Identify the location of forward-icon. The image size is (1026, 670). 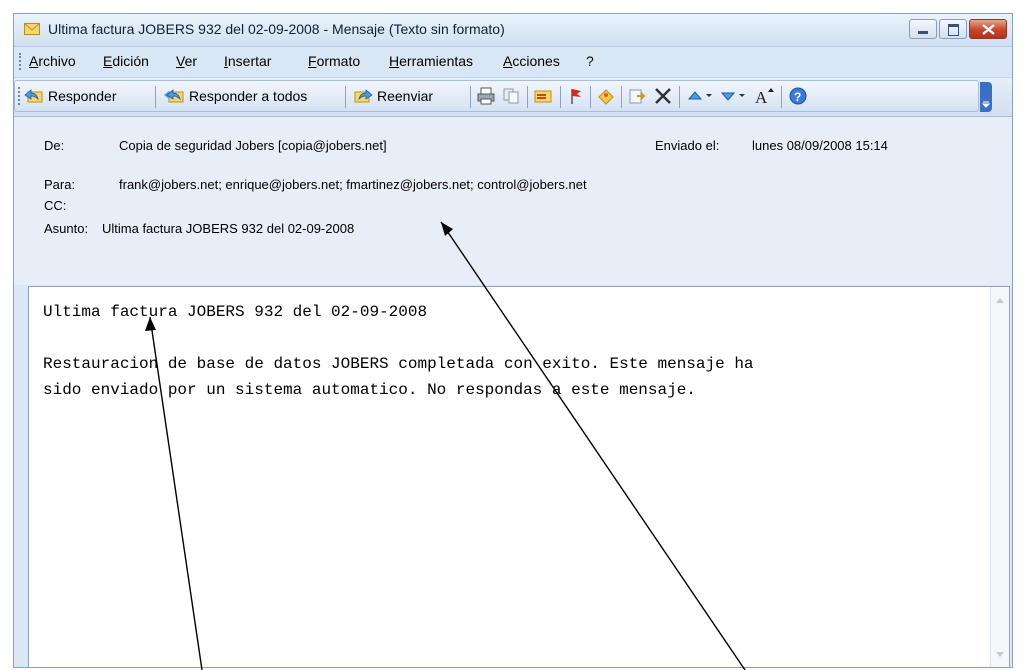
(363, 96).